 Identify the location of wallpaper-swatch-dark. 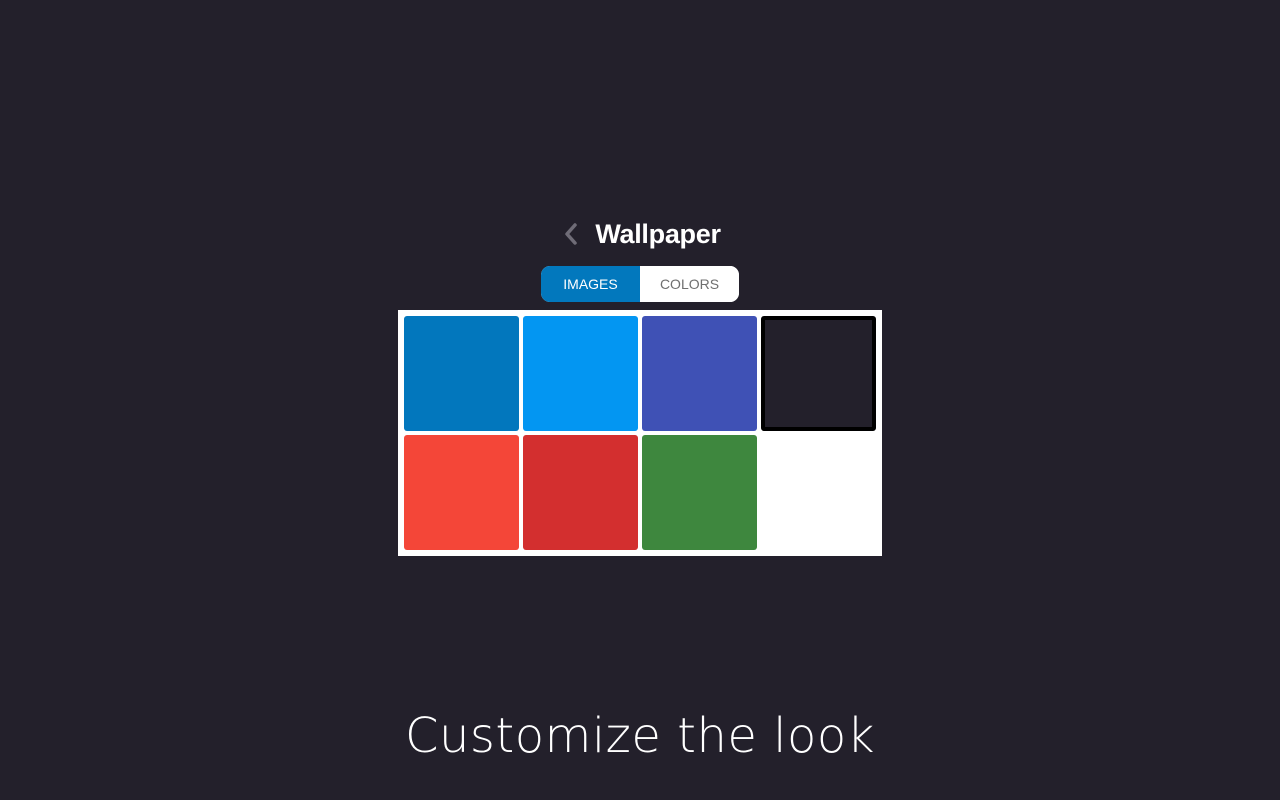
(818, 373).